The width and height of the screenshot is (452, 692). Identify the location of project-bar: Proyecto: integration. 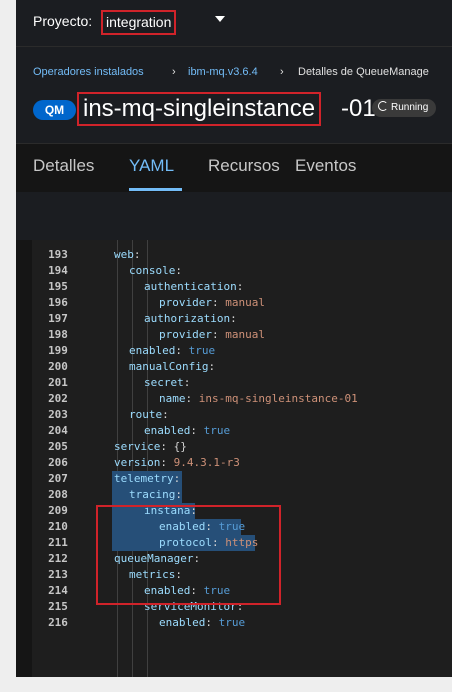
(234, 23).